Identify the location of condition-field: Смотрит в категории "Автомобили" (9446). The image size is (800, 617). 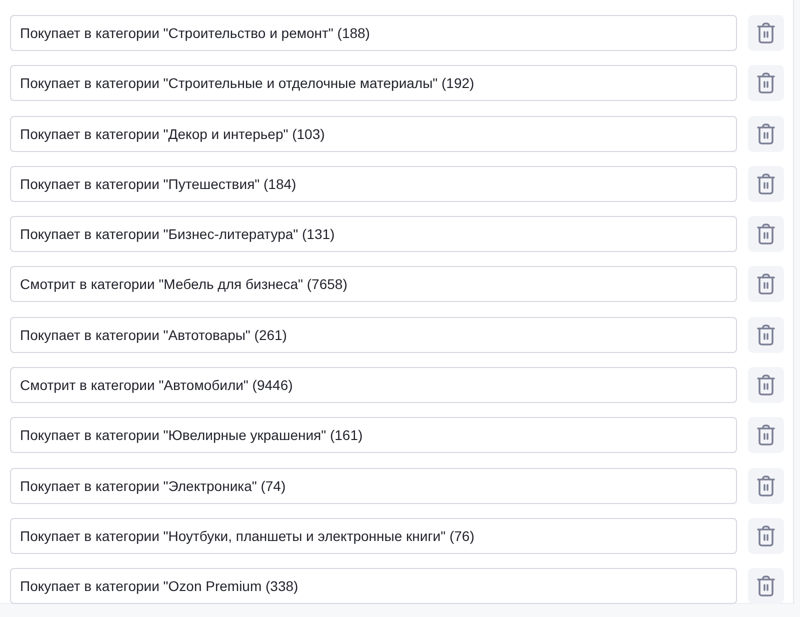
(373, 385).